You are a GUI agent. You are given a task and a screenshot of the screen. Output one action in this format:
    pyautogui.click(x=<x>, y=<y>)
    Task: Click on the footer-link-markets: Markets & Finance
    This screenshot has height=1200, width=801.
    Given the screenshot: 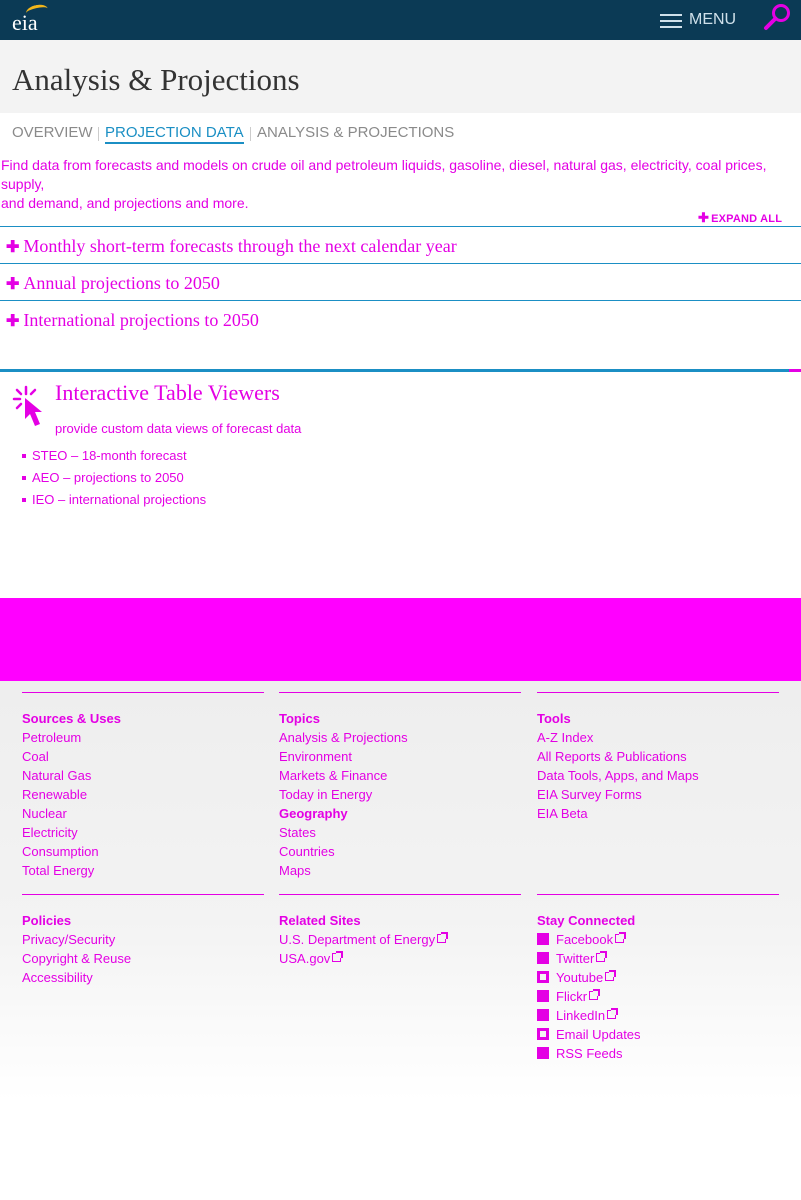 What is the action you would take?
    pyautogui.click(x=400, y=775)
    